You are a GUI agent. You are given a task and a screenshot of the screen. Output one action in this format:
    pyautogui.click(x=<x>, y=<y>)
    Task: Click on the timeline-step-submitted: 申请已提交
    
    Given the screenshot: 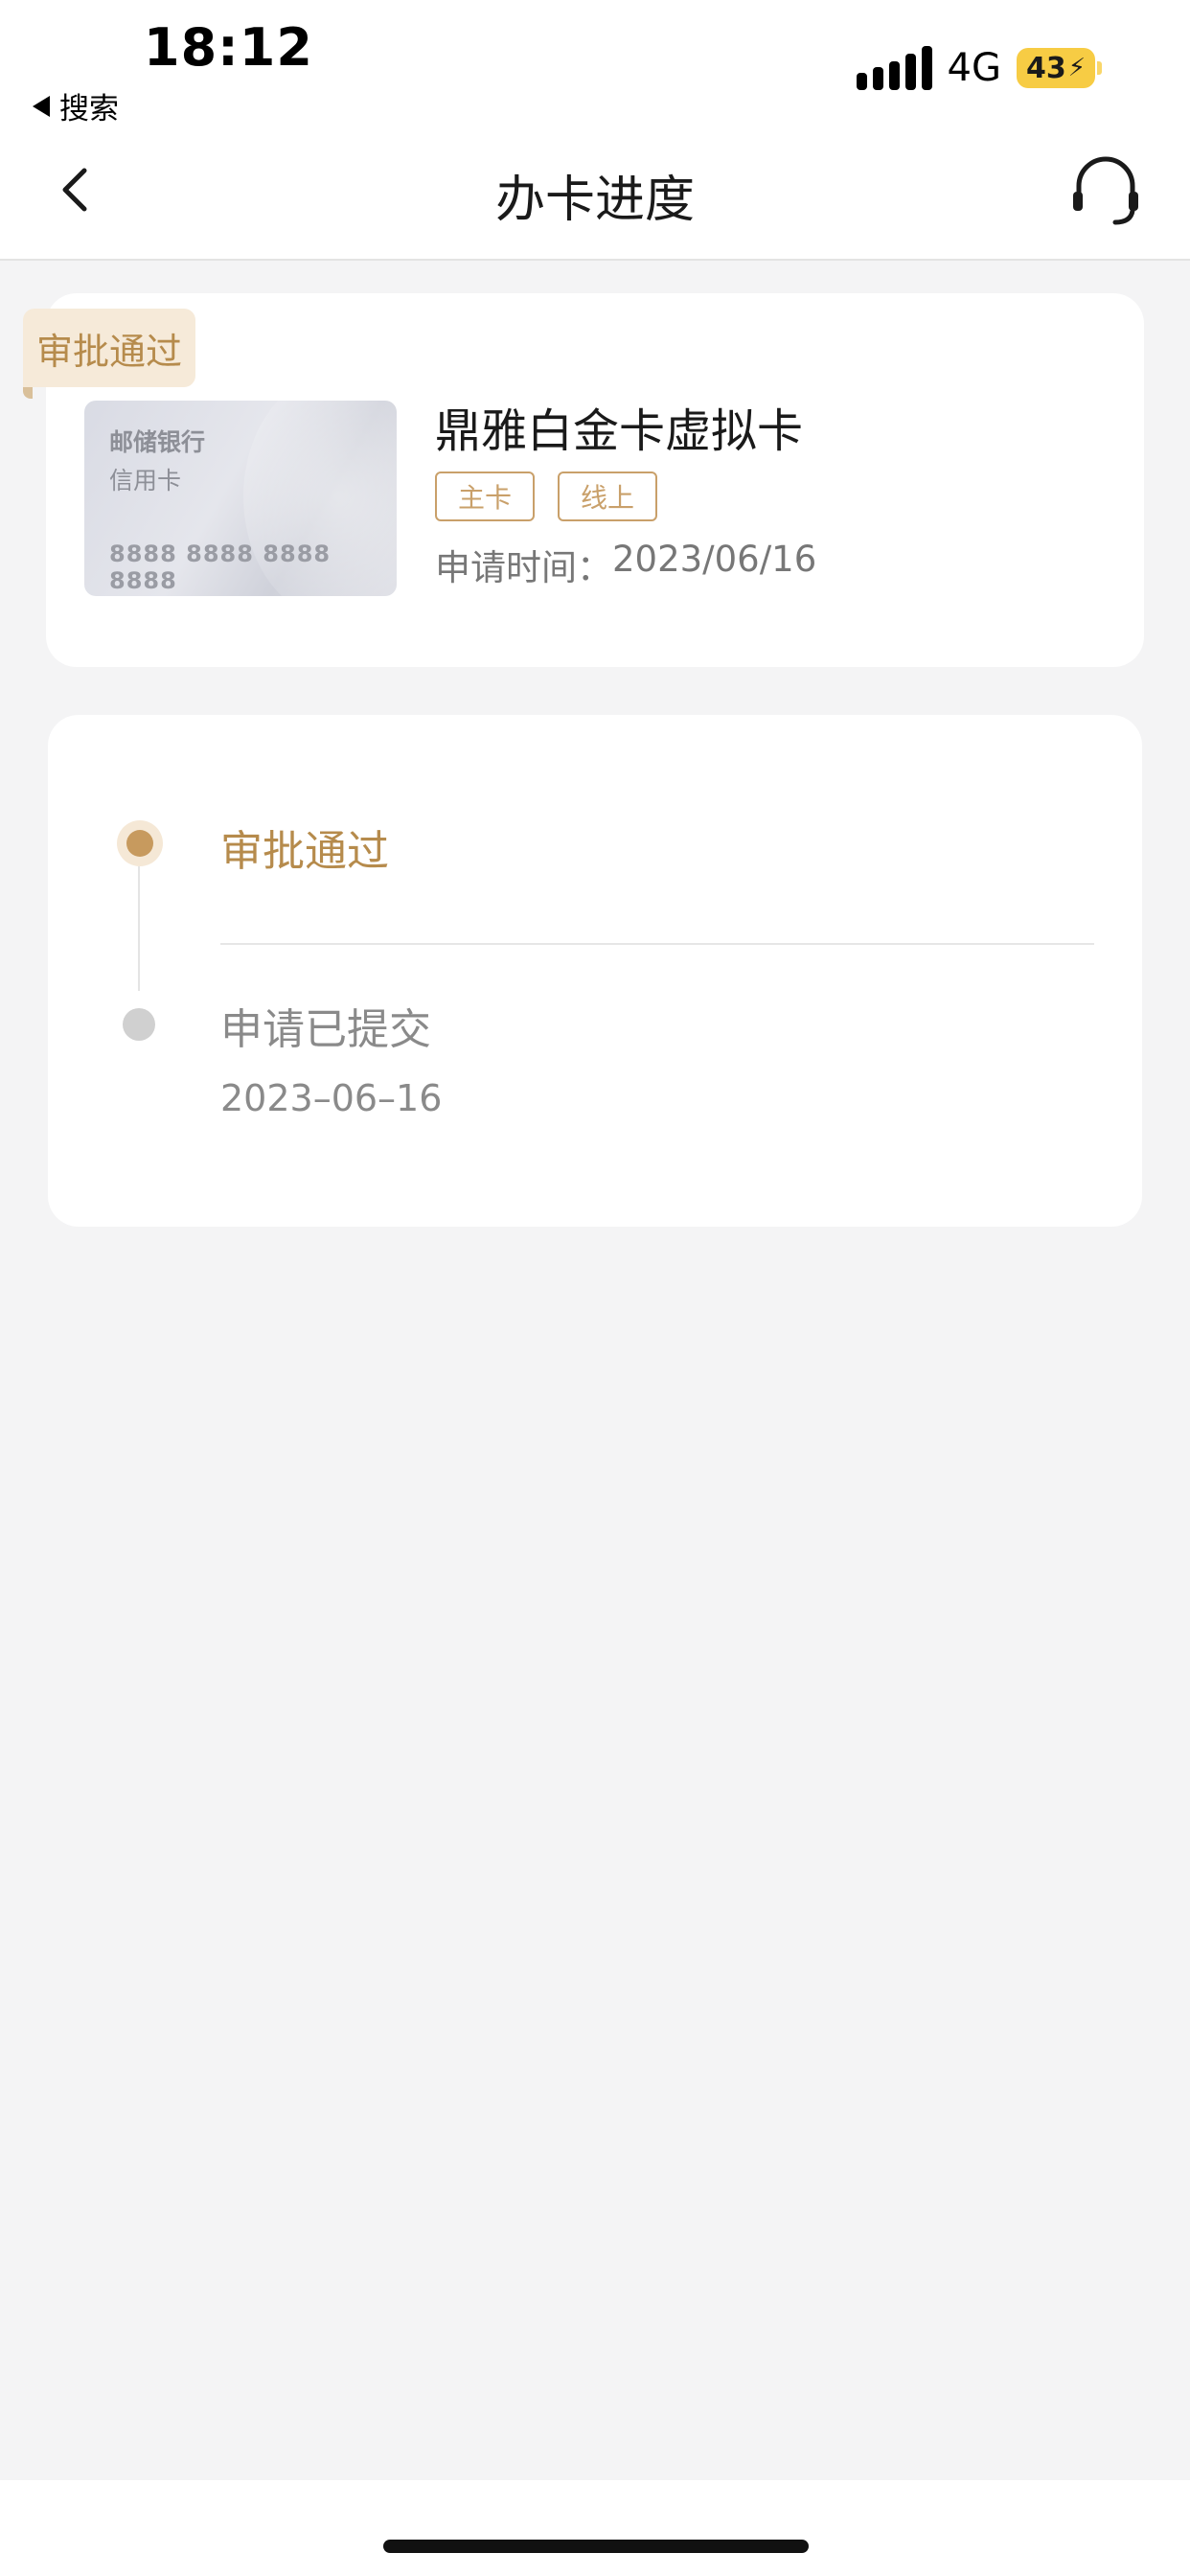 What is the action you would take?
    pyautogui.click(x=326, y=1029)
    